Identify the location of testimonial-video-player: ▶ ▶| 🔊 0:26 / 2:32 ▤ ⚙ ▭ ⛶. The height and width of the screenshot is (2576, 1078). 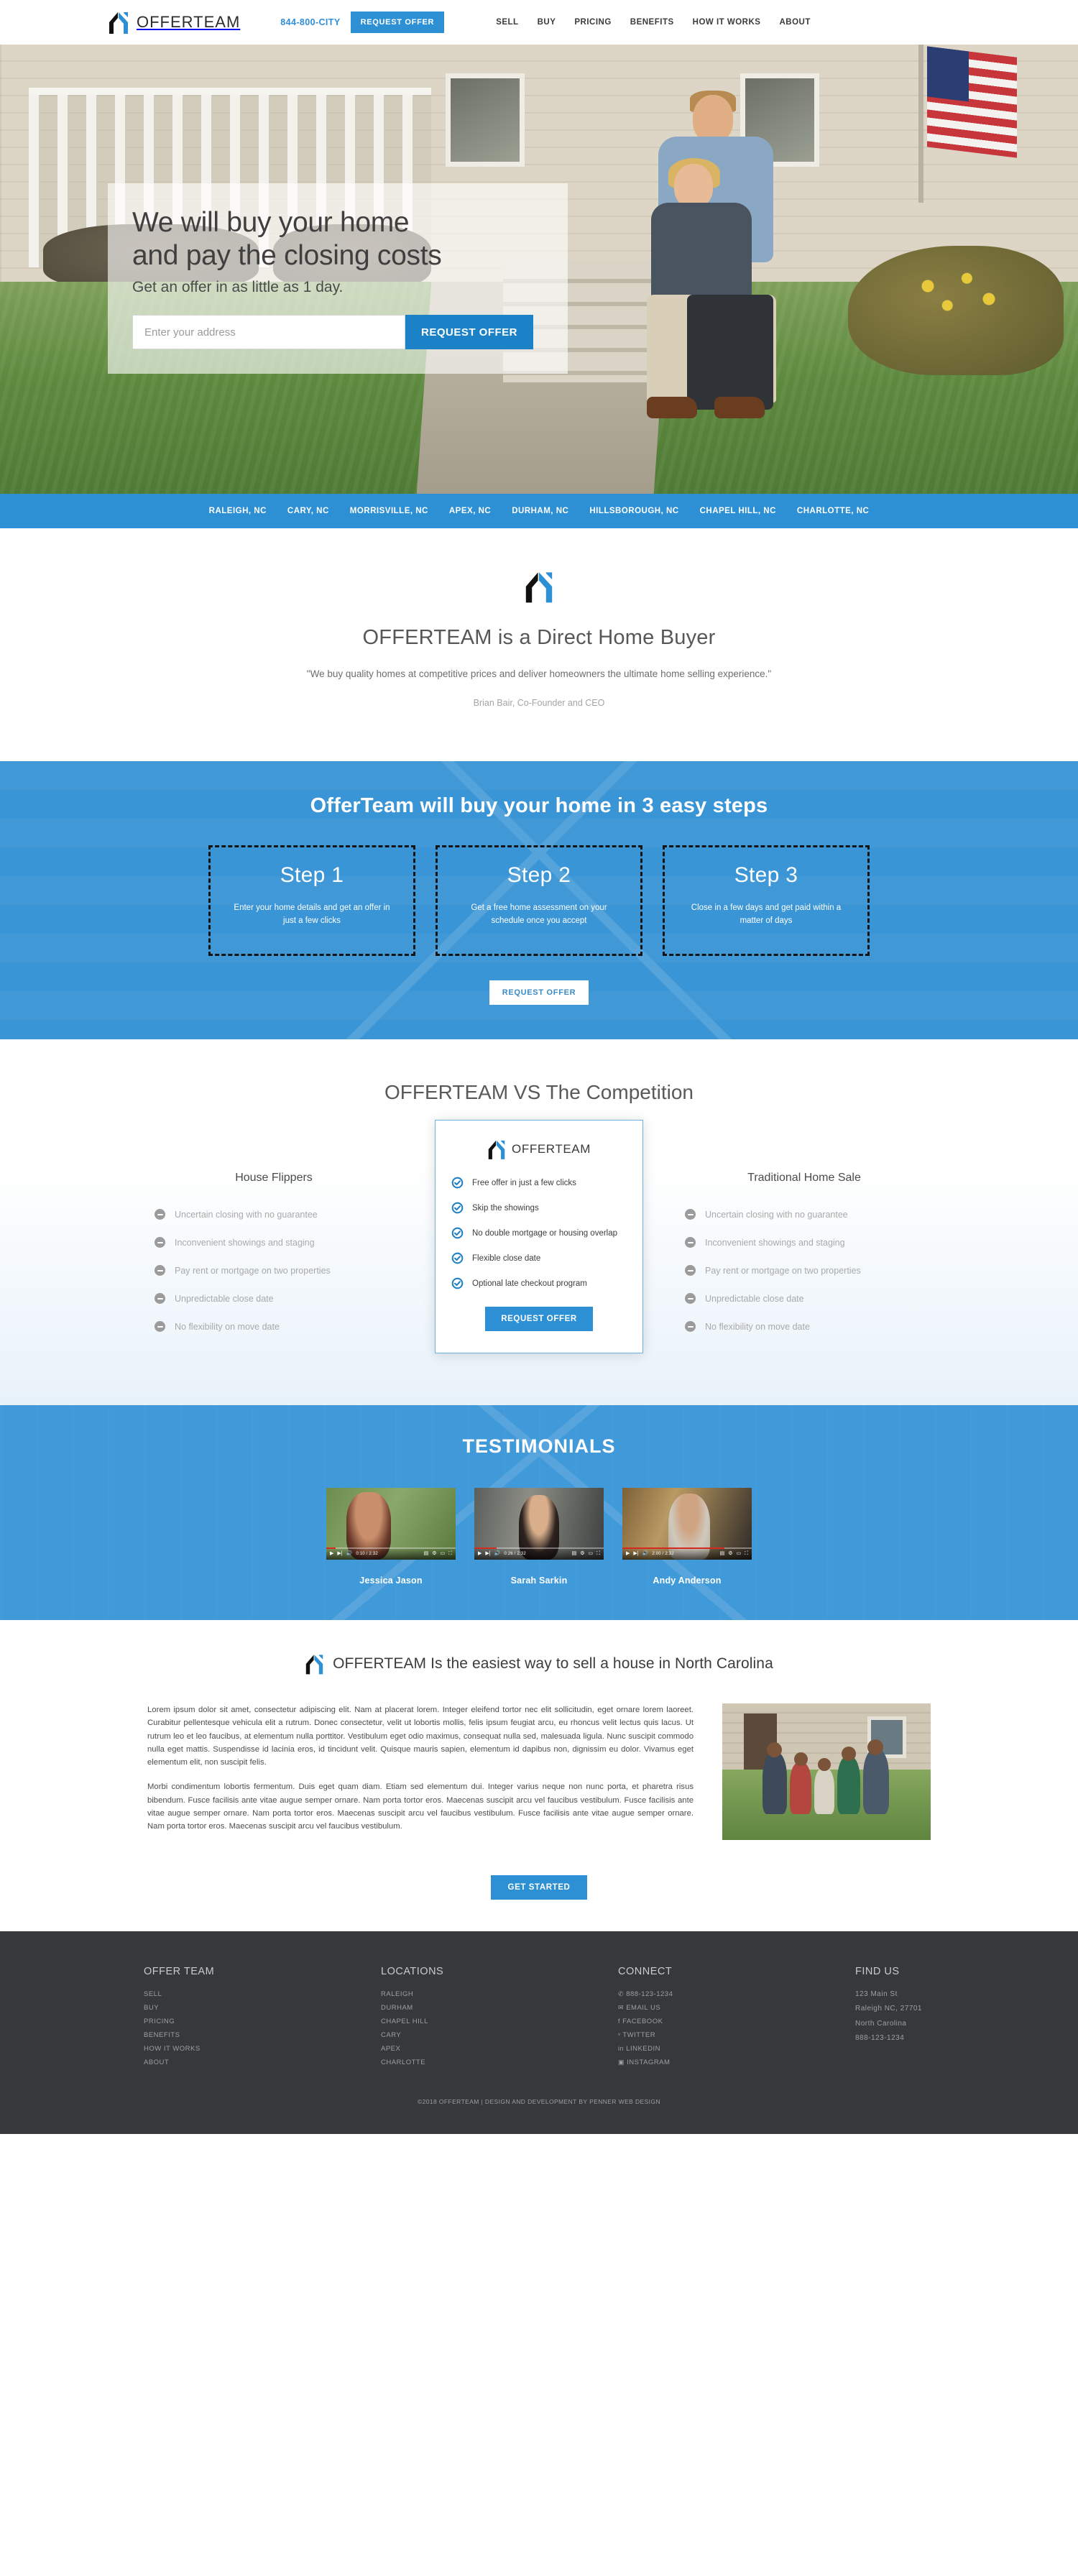
(539, 1524).